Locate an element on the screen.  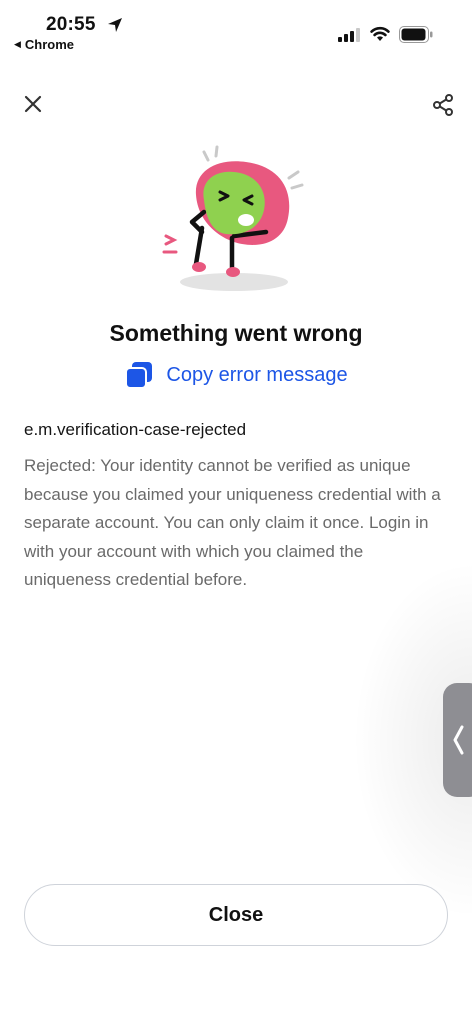
back-app-label: Chrome is located at coordinates (49, 44).